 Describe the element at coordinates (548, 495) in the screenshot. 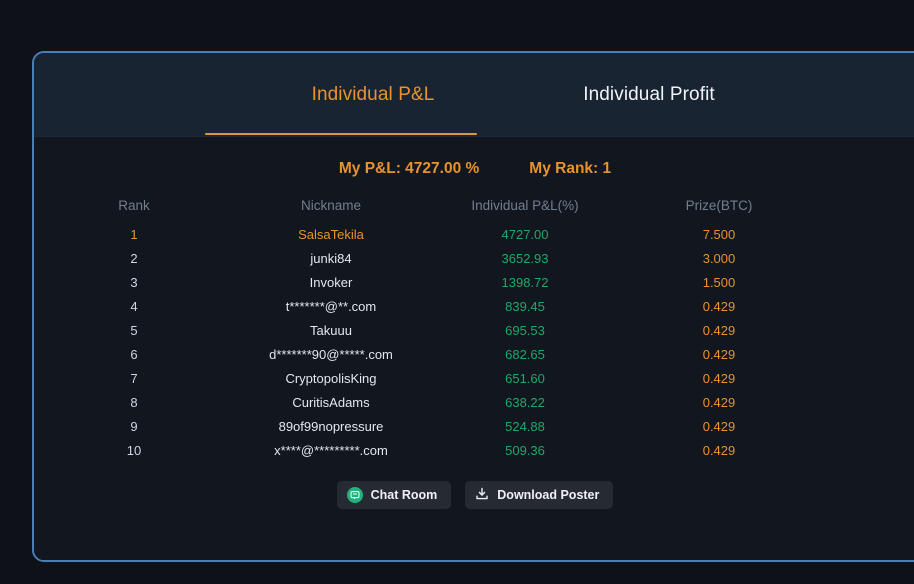

I see `download-poster-label: Download Poster` at that location.